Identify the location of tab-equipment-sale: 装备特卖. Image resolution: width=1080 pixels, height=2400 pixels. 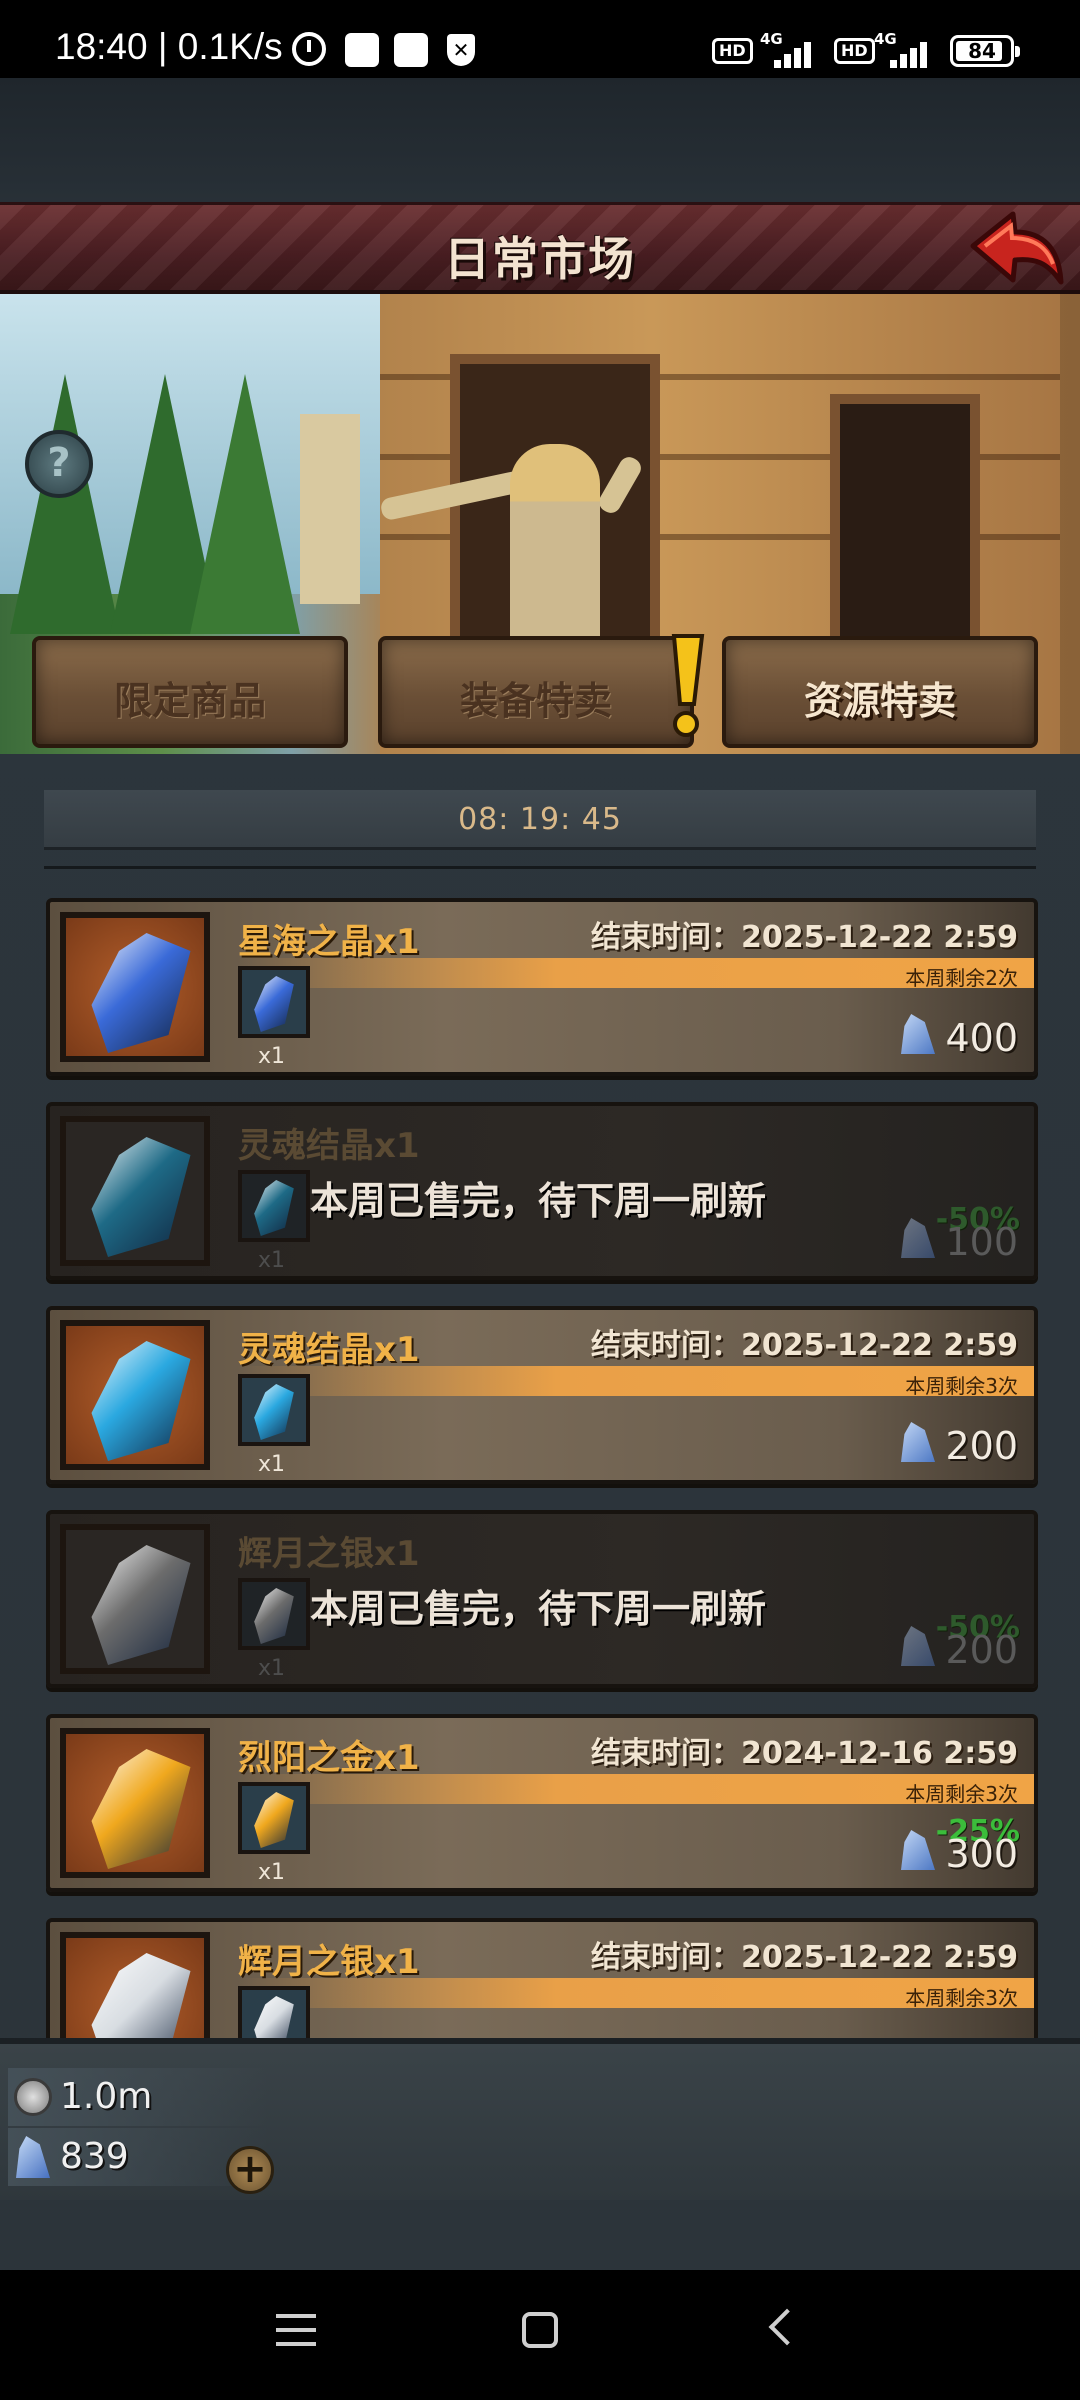
(536, 692).